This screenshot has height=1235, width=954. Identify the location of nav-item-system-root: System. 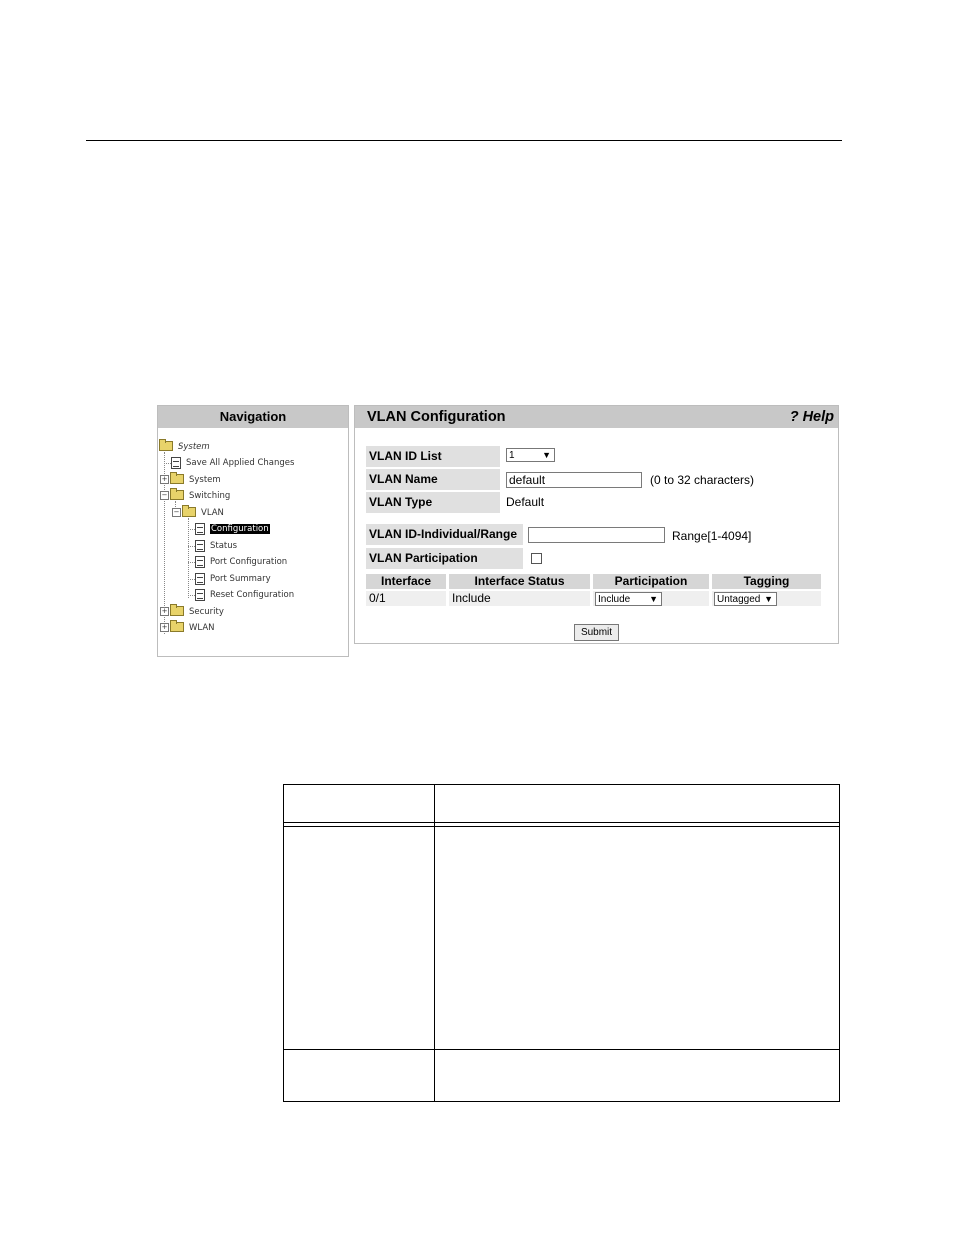
(184, 446).